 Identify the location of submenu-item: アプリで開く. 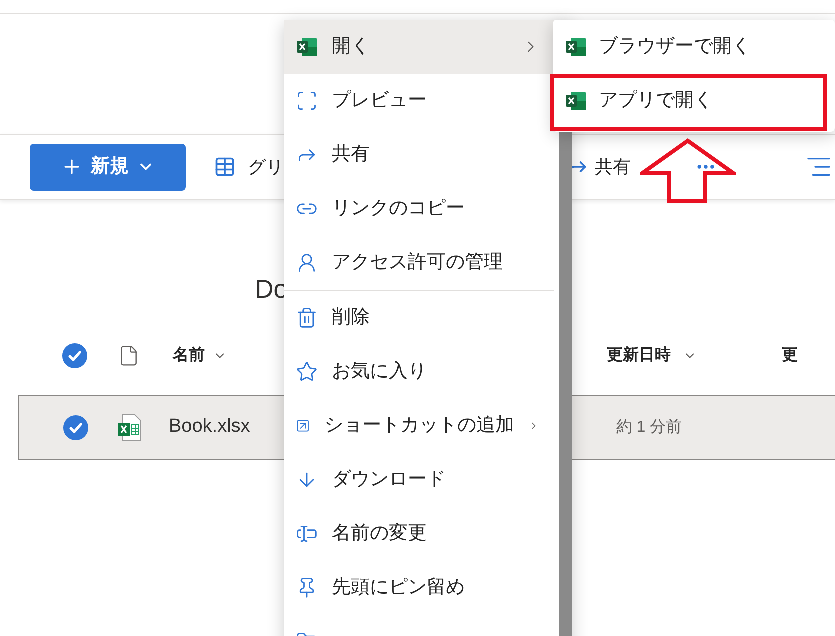
(694, 101).